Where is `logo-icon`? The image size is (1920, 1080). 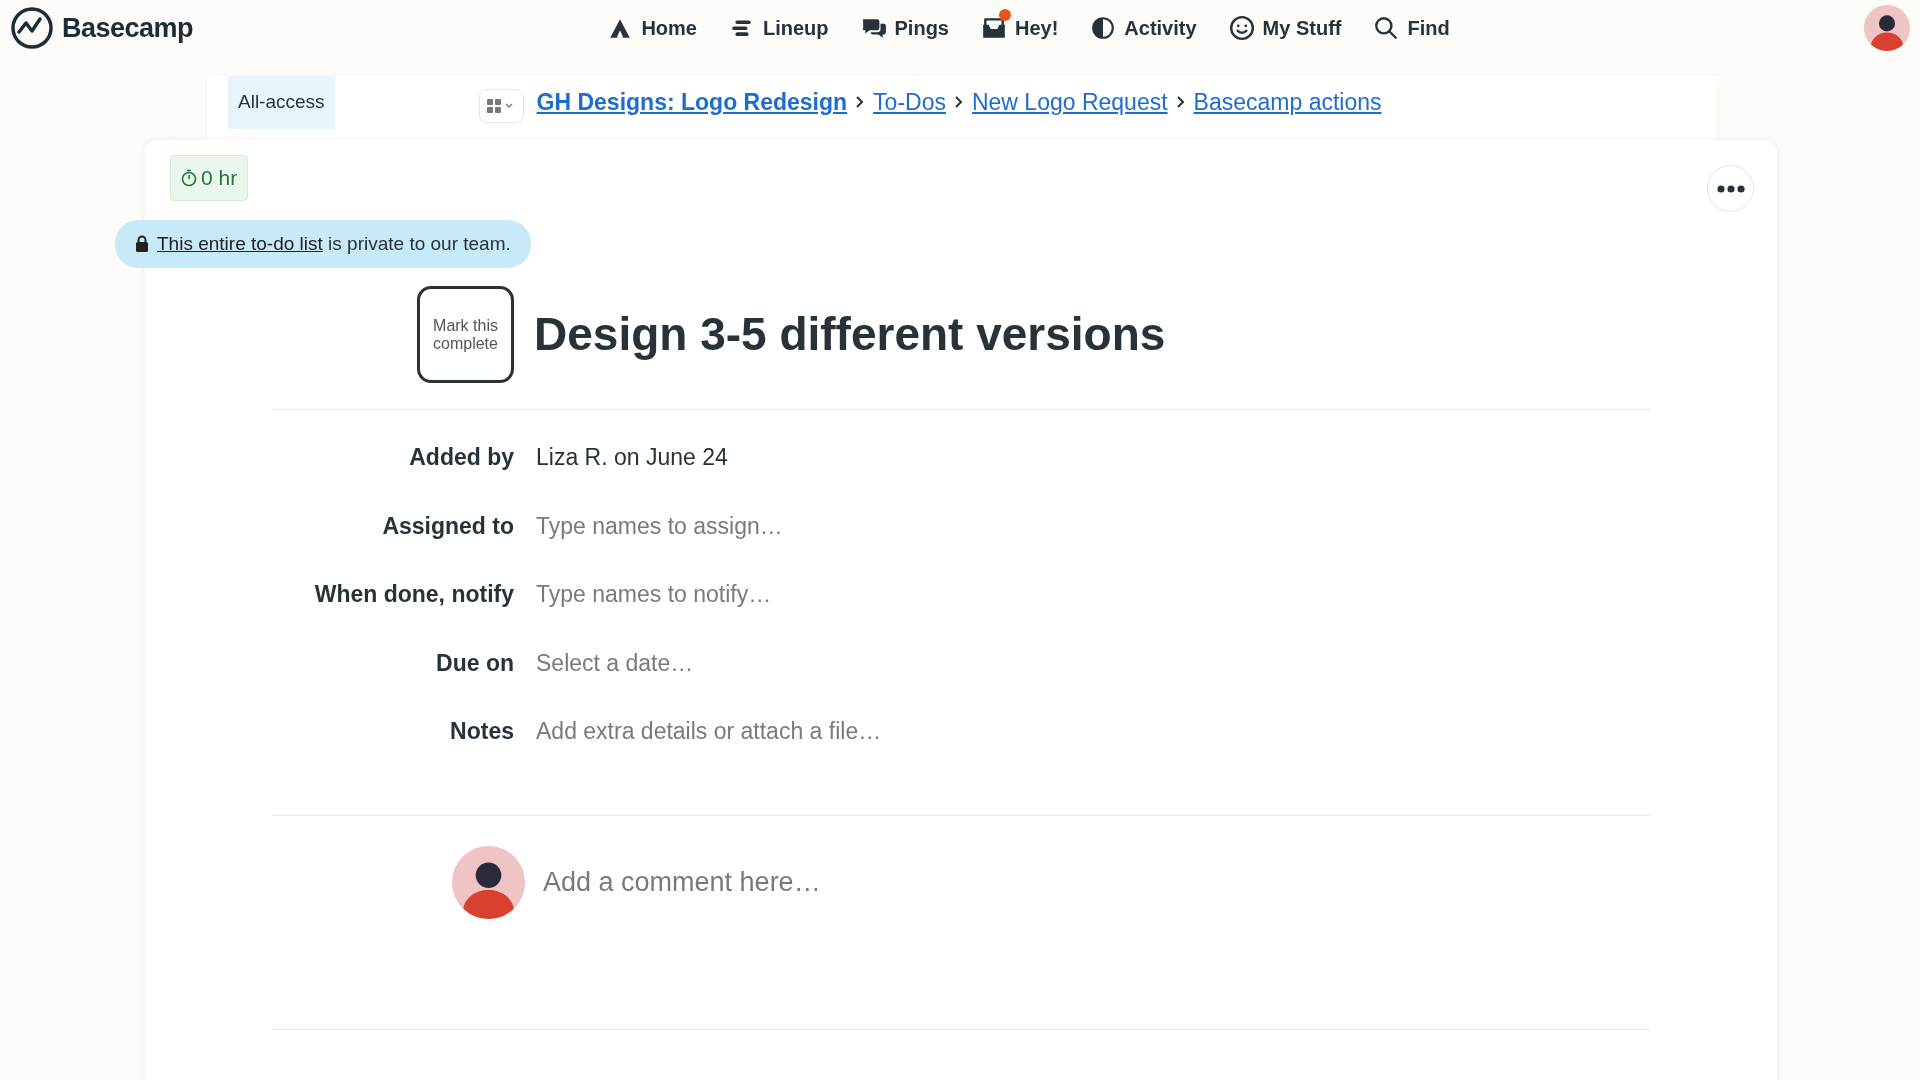
logo-icon is located at coordinates (32, 28).